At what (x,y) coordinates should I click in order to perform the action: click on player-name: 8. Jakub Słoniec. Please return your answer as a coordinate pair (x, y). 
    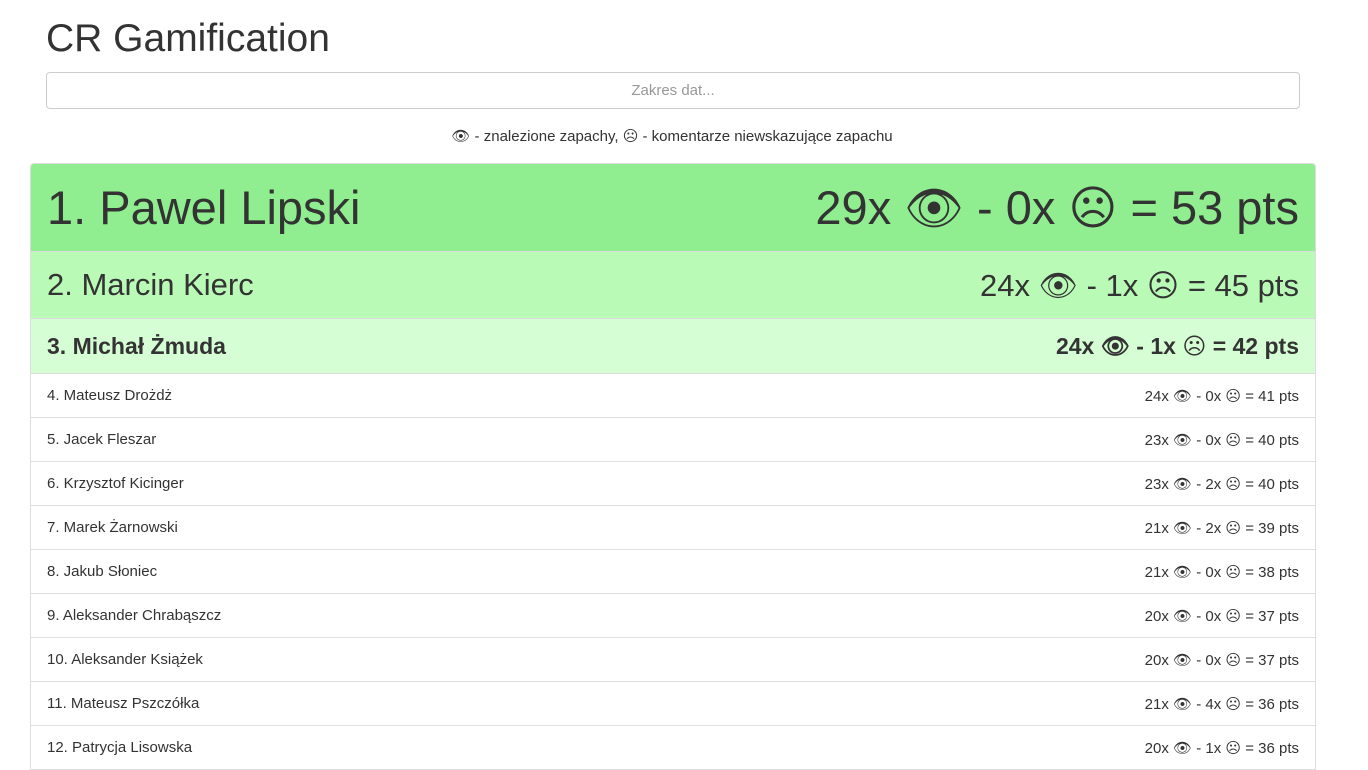
    Looking at the image, I should click on (102, 571).